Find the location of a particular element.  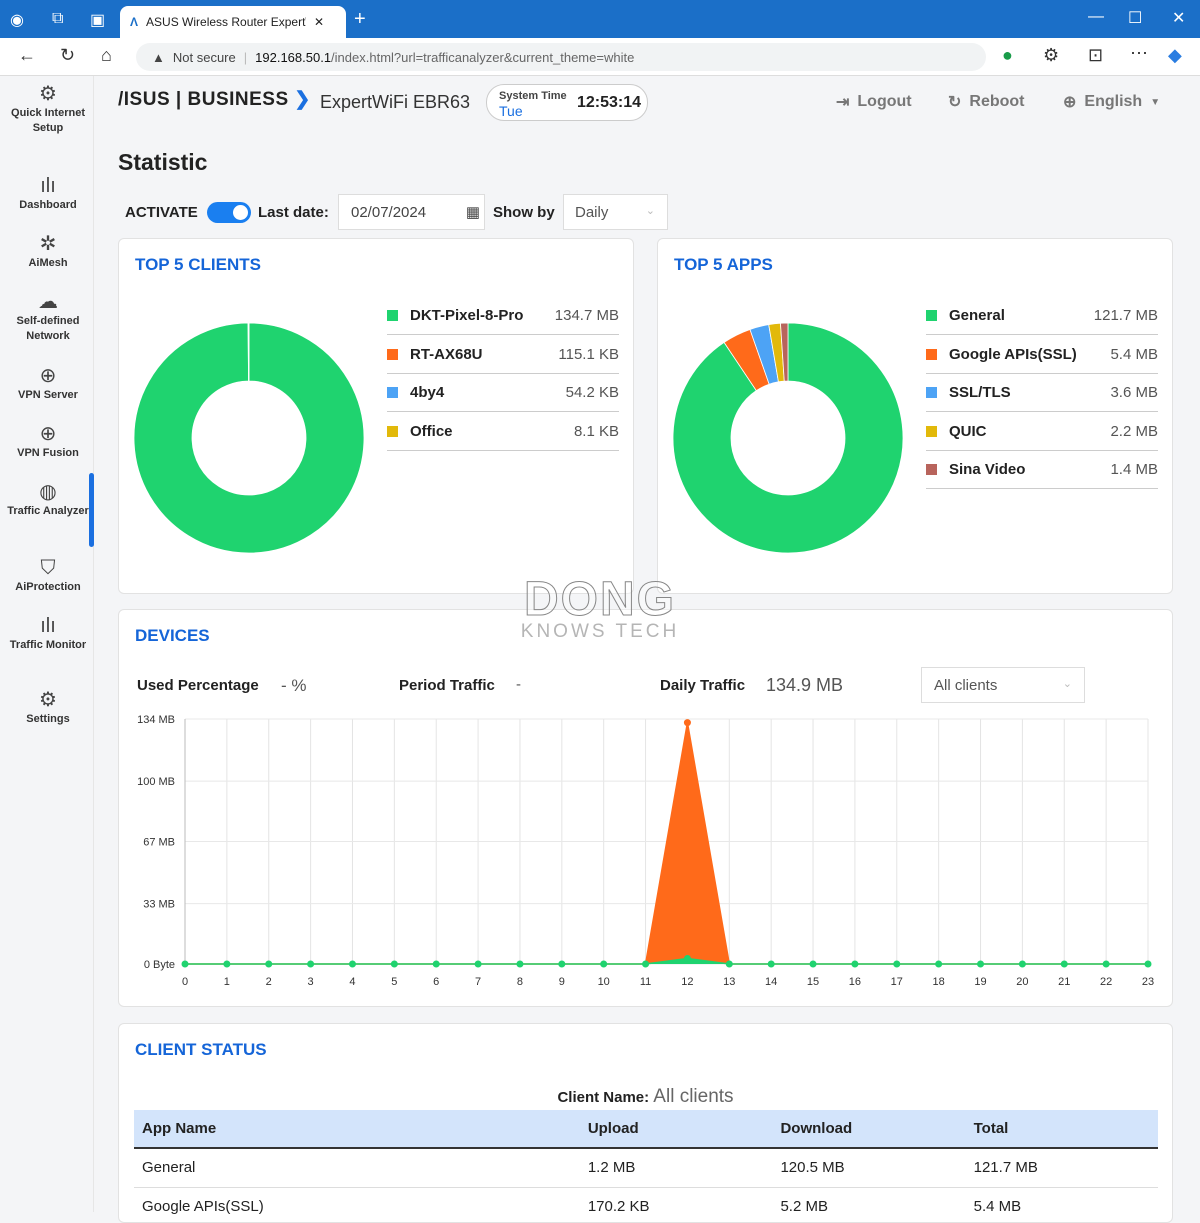

sidebar-item-label: VPN Fusion is located at coordinates (48, 453).